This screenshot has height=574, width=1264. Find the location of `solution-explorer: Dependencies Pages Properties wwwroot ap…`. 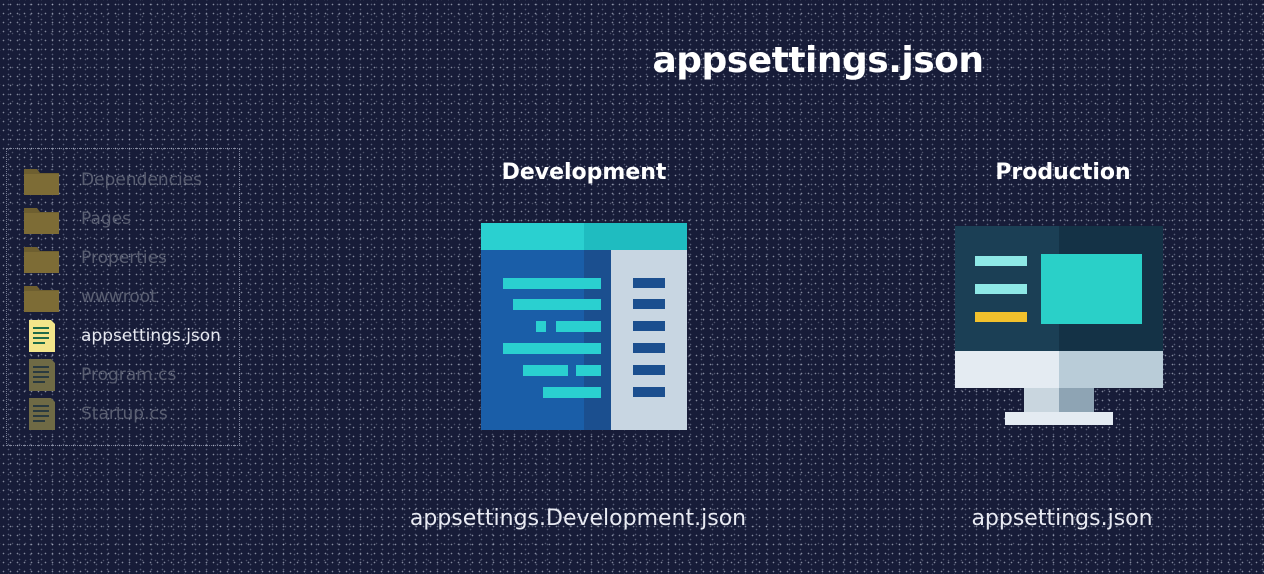

solution-explorer: Dependencies Pages Properties wwwroot ap… is located at coordinates (123, 297).